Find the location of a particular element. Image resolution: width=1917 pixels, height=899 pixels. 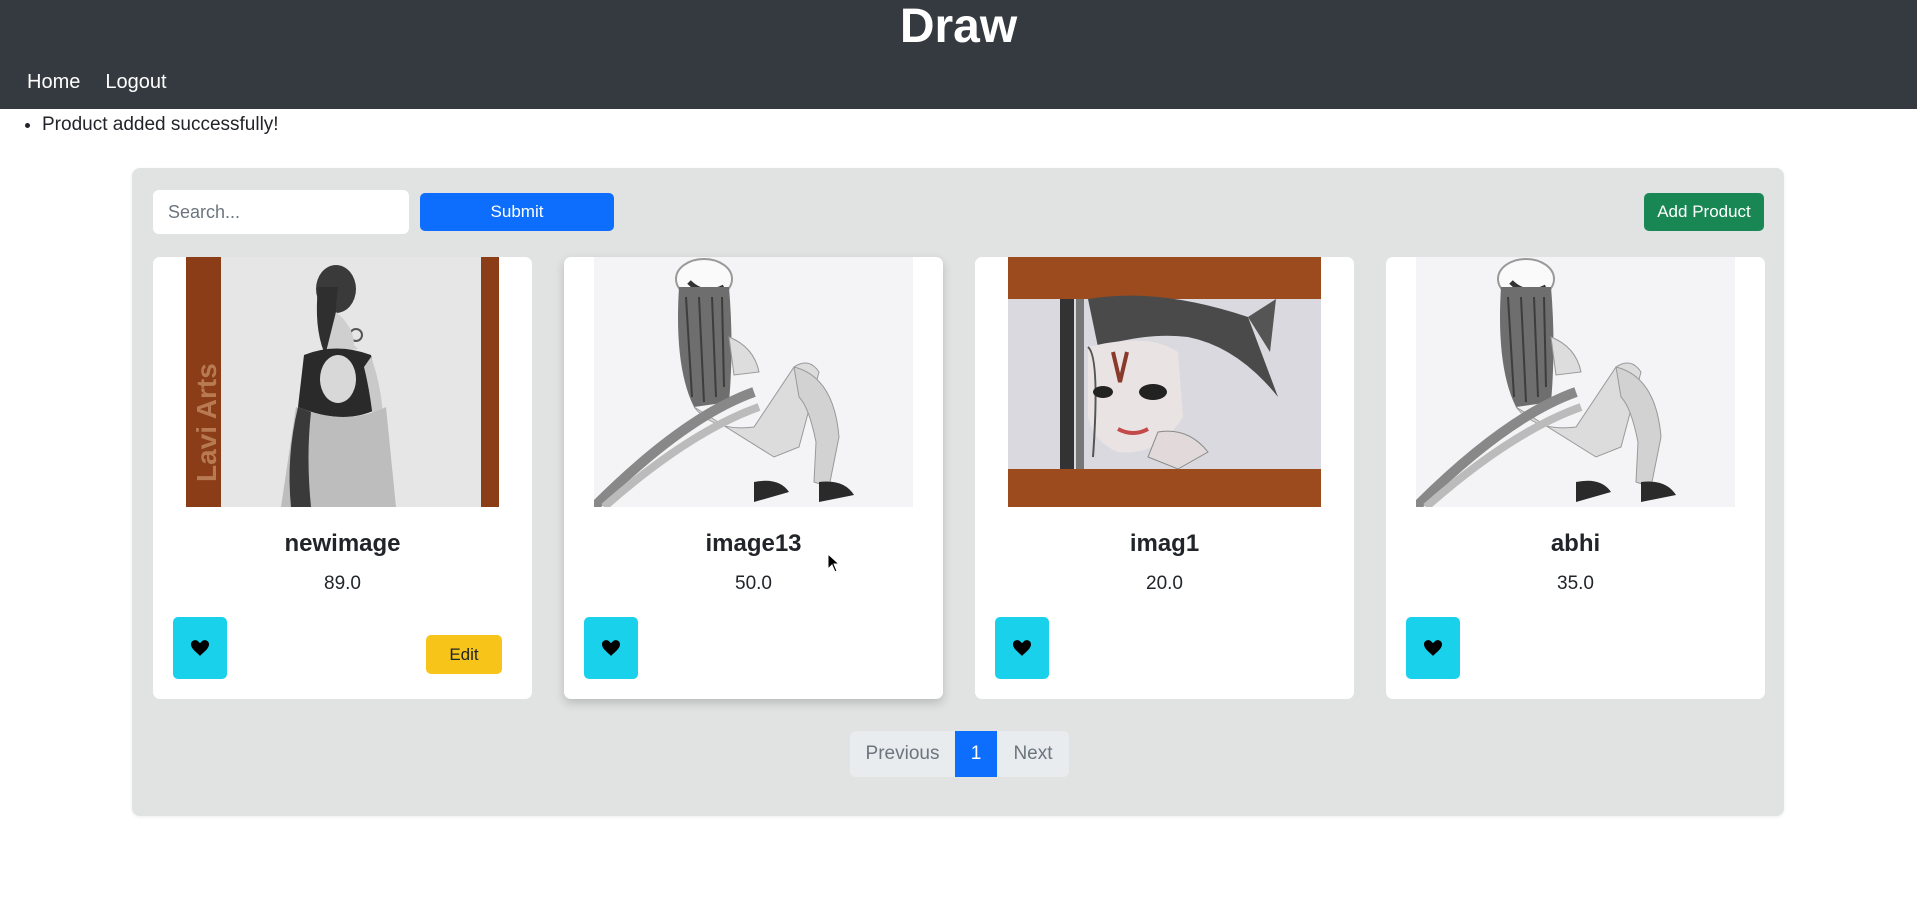

pagination-page-current: 1 is located at coordinates (976, 754).